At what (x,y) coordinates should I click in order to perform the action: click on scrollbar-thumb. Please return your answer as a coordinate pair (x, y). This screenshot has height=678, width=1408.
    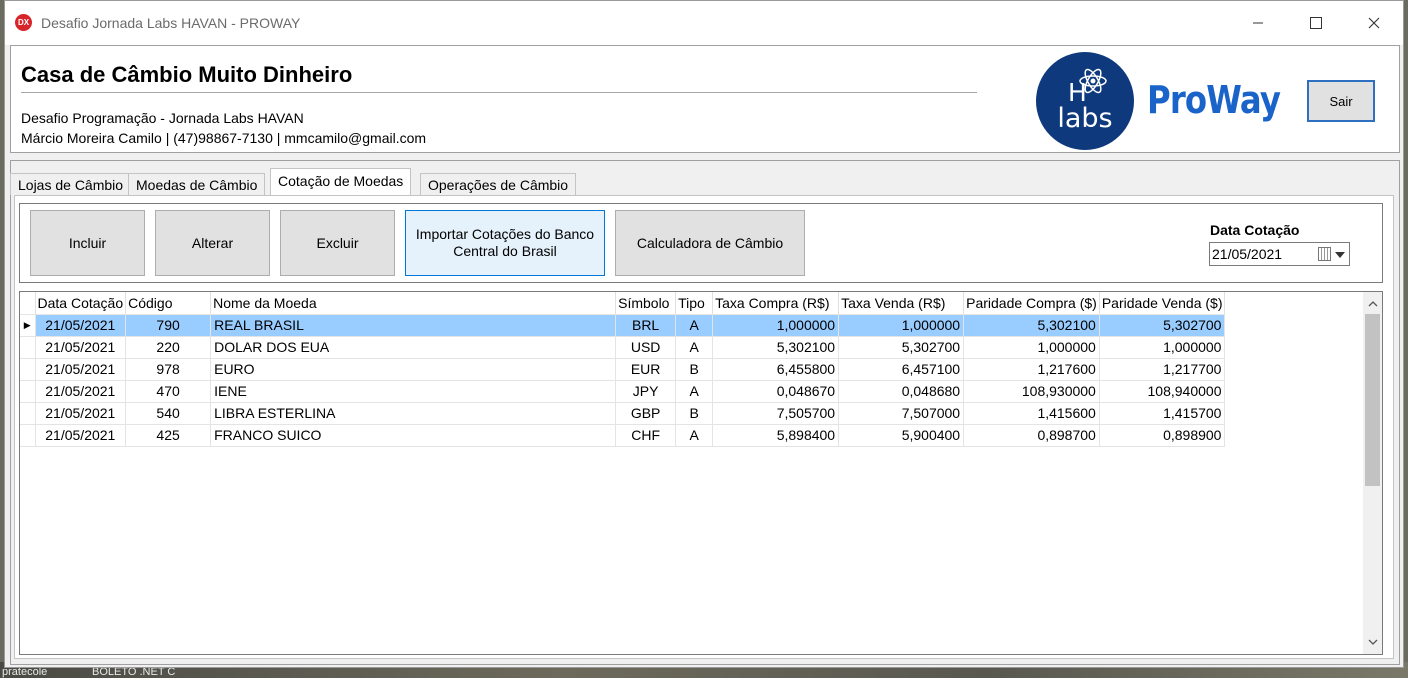
    Looking at the image, I should click on (1372, 400).